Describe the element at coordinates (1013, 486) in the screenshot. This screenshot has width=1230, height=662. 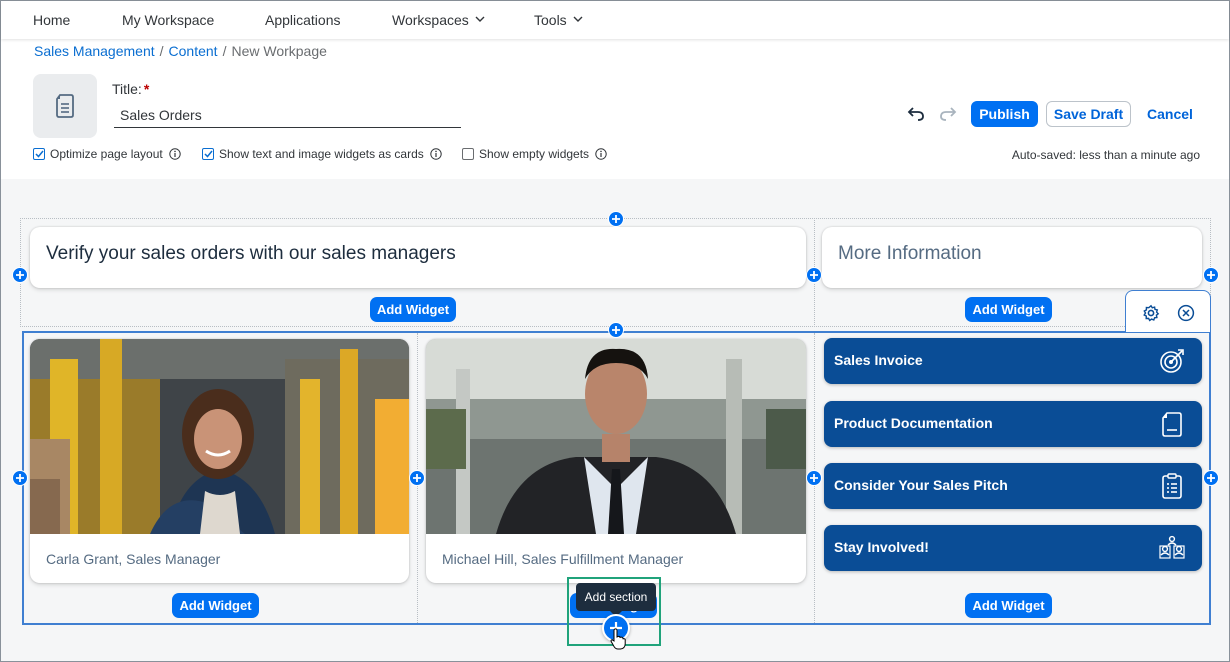
I see `tile-consider-sales-pitch: Consider Your Sales Pitch` at that location.